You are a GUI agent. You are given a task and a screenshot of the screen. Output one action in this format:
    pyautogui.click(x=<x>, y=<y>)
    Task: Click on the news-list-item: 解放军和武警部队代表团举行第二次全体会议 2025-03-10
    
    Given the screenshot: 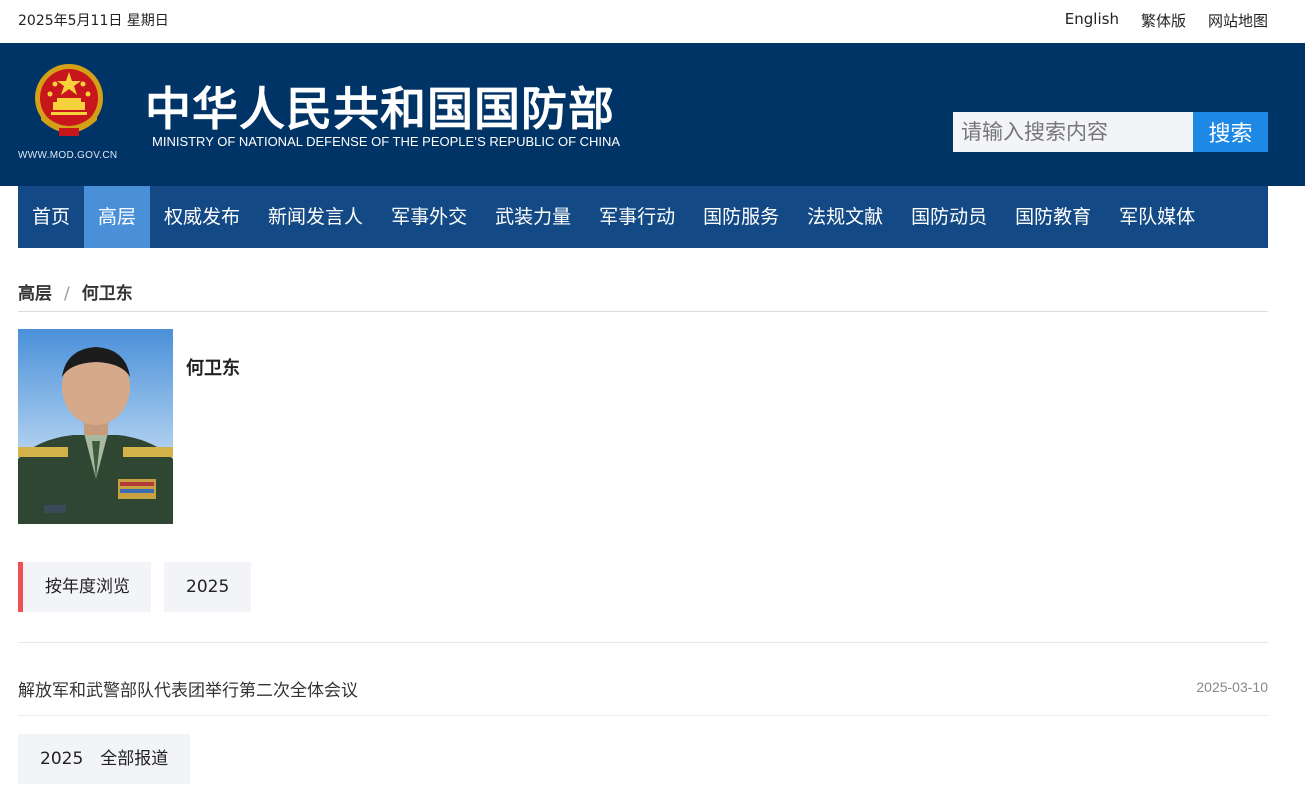 What is the action you would take?
    pyautogui.click(x=643, y=689)
    